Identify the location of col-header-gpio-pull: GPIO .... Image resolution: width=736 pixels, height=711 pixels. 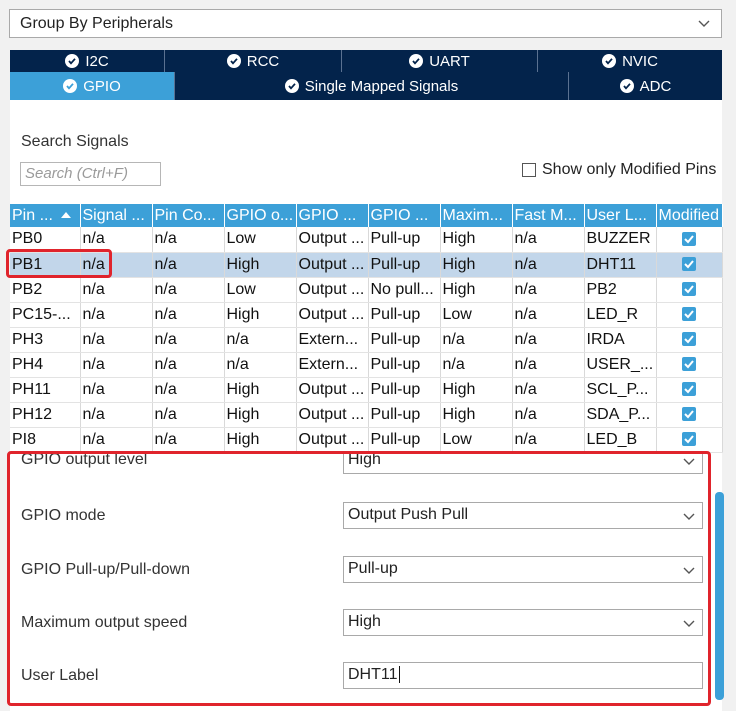
(404, 215).